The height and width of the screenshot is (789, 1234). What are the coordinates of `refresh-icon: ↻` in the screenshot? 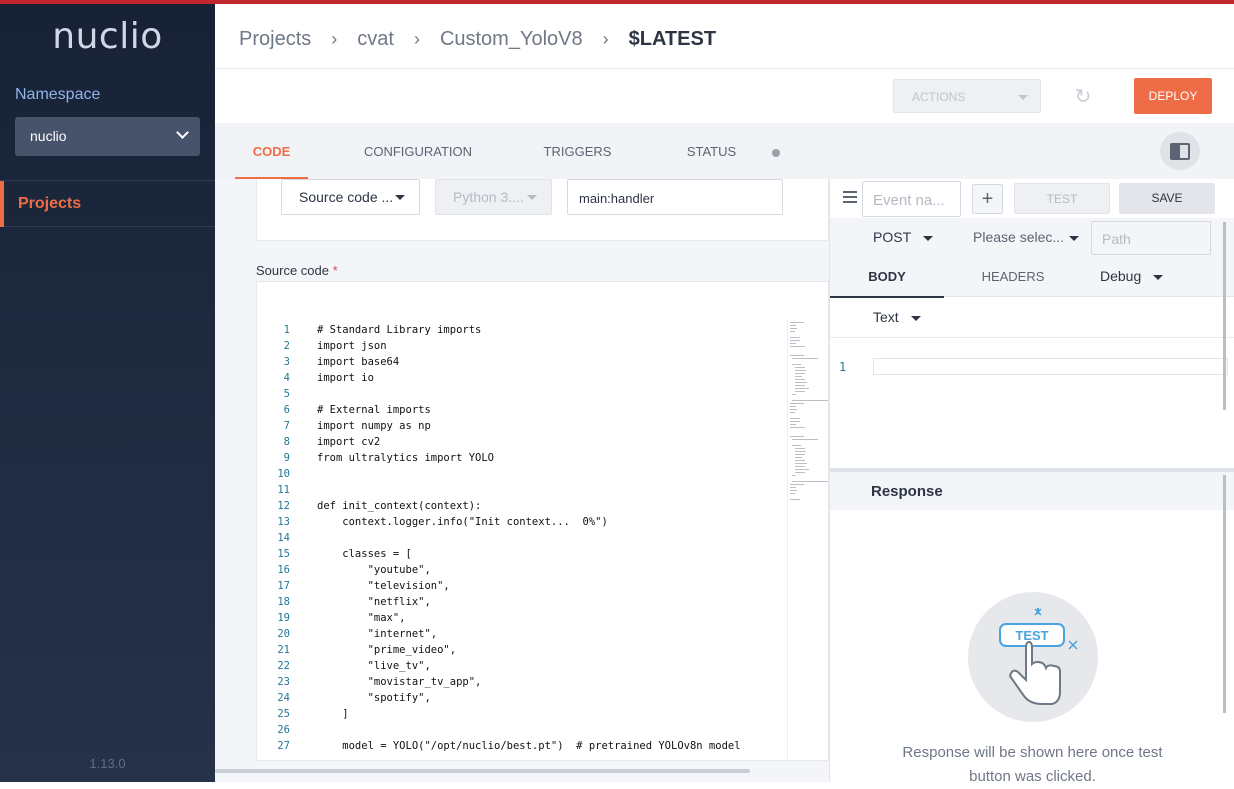 It's located at (1083, 97).